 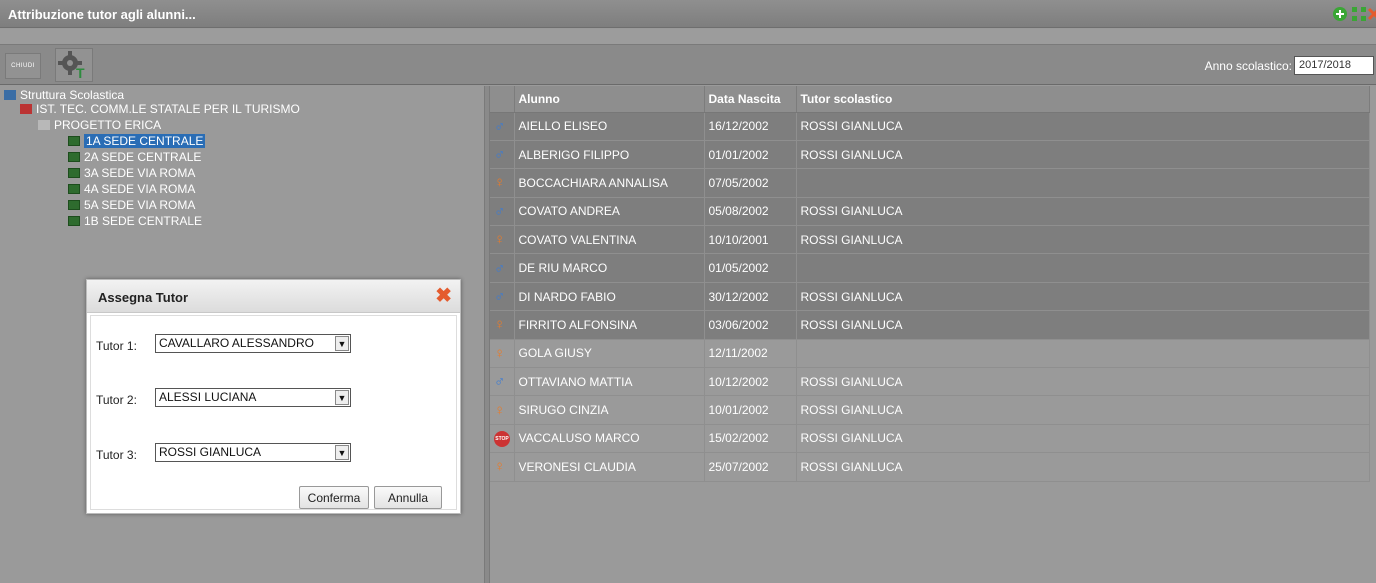 I want to click on column-gender, so click(x=502, y=99).